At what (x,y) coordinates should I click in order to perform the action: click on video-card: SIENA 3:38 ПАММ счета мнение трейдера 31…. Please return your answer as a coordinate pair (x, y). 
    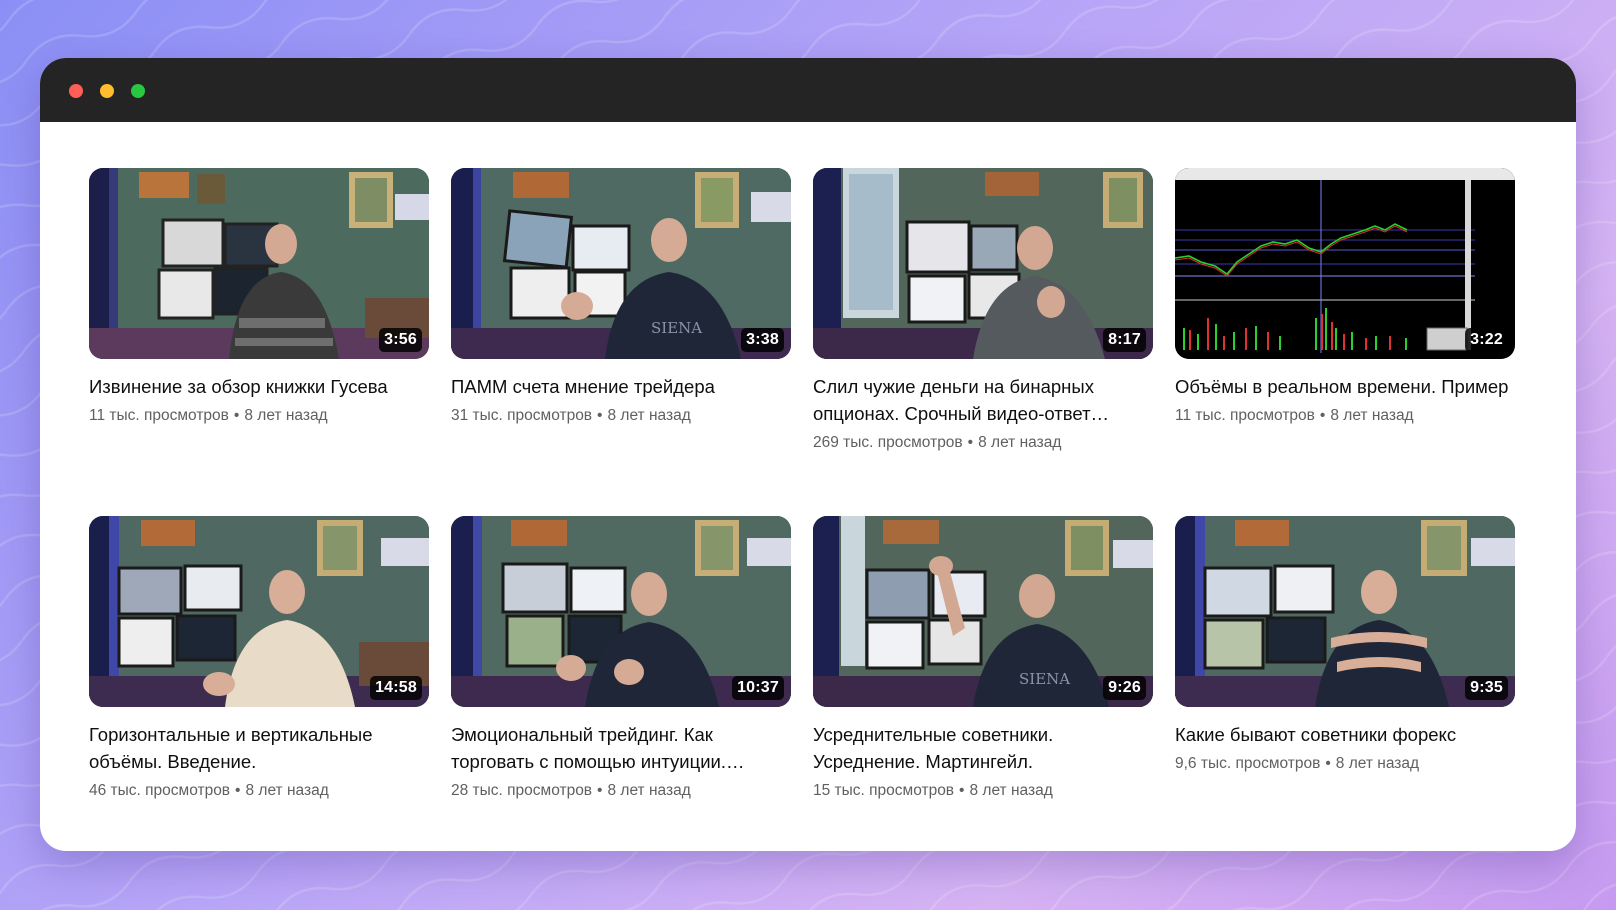
    Looking at the image, I should click on (621, 342).